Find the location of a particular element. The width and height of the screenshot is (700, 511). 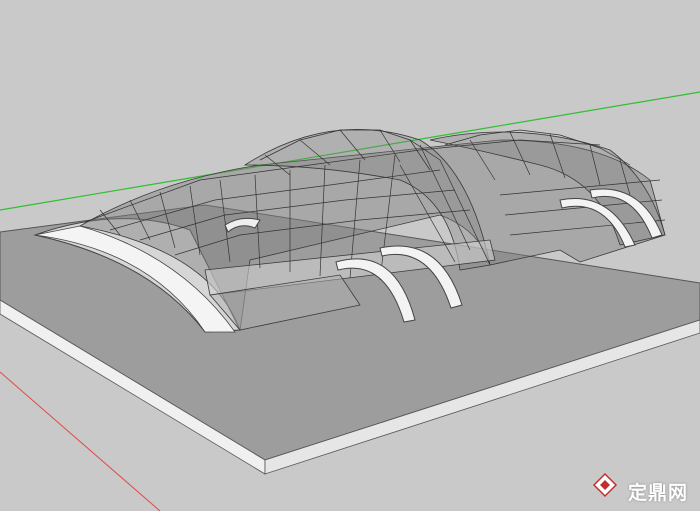

brand-text: 定鼎网 is located at coordinates (657, 493).